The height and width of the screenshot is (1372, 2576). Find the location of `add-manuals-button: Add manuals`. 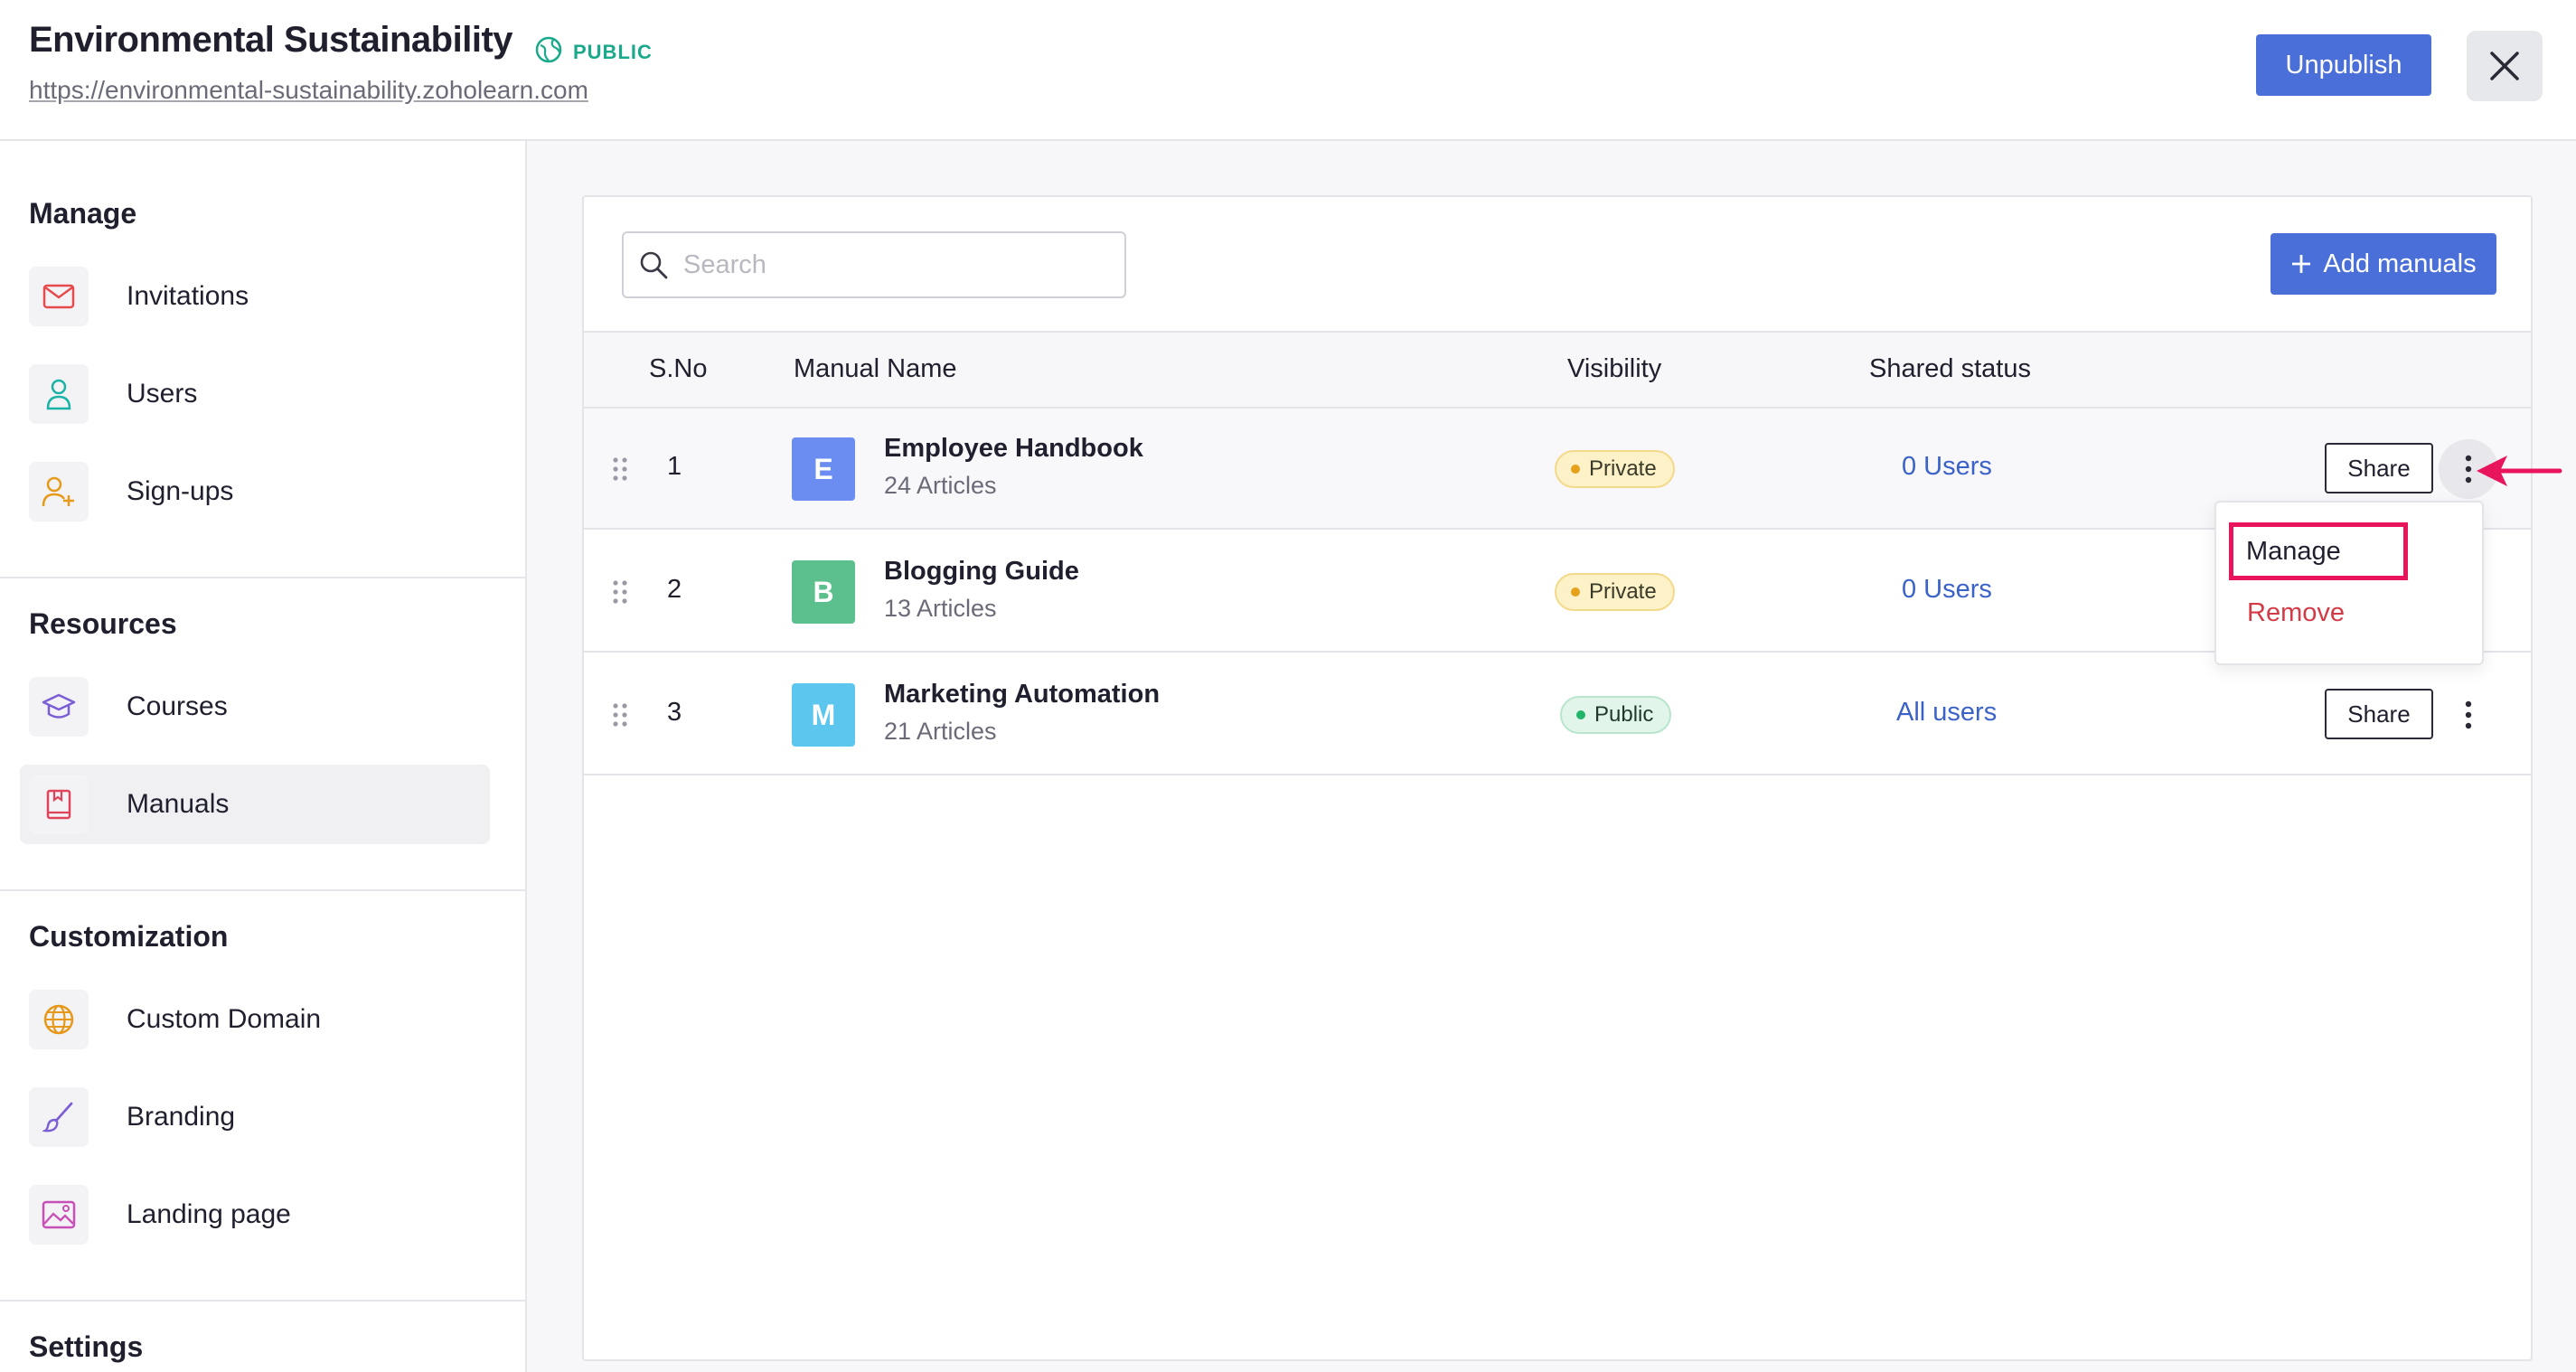

add-manuals-button: Add manuals is located at coordinates (2383, 264).